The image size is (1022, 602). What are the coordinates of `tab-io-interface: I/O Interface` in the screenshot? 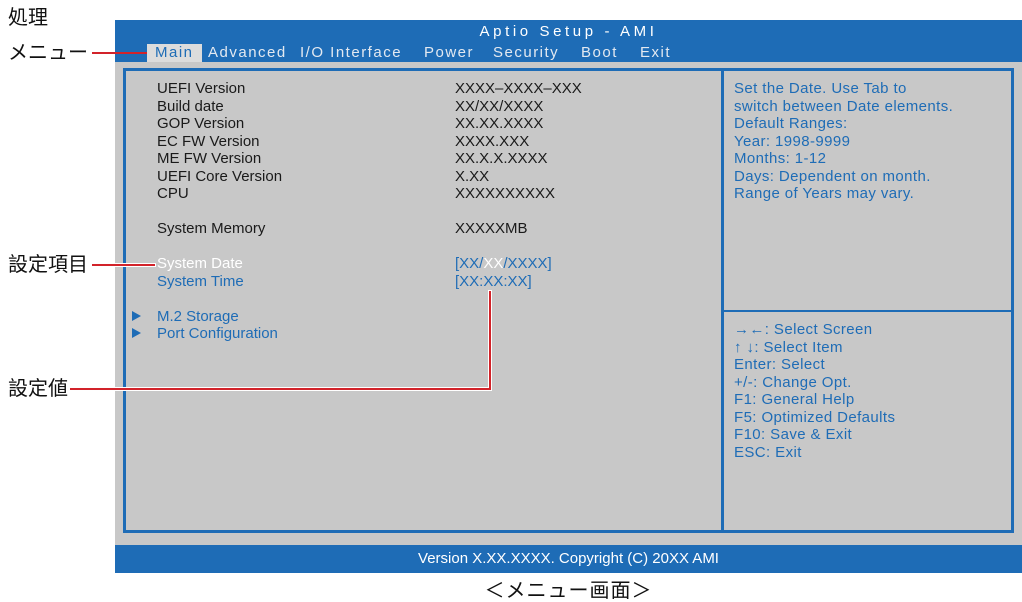 It's located at (351, 53).